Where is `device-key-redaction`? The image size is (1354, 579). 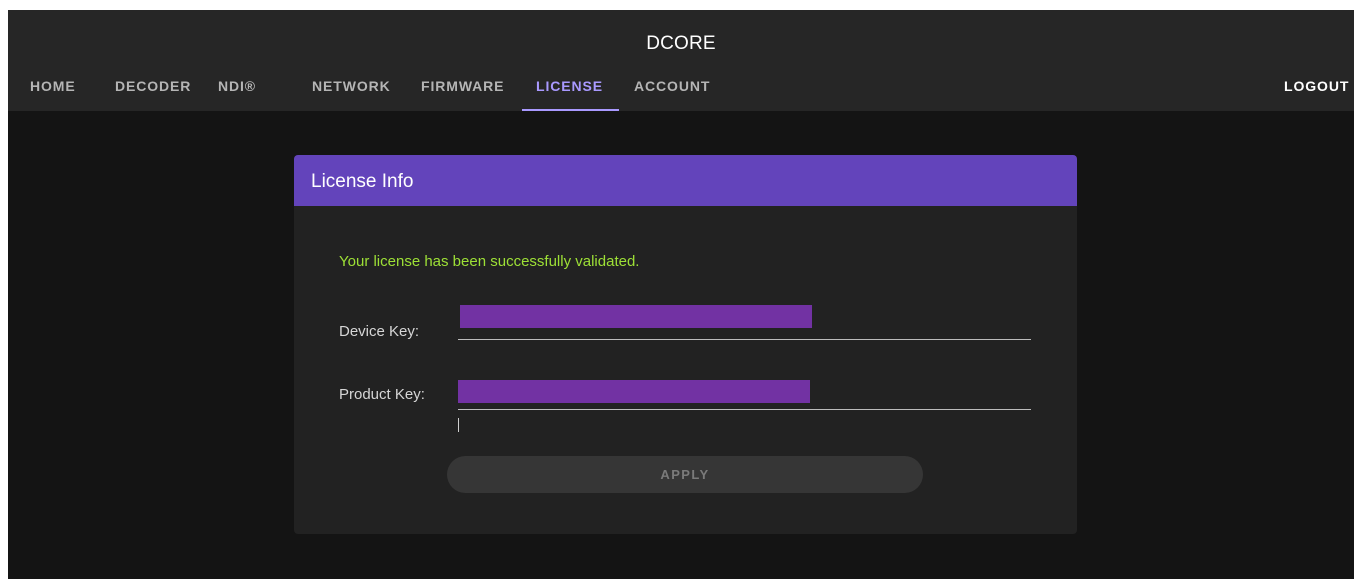
device-key-redaction is located at coordinates (636, 316).